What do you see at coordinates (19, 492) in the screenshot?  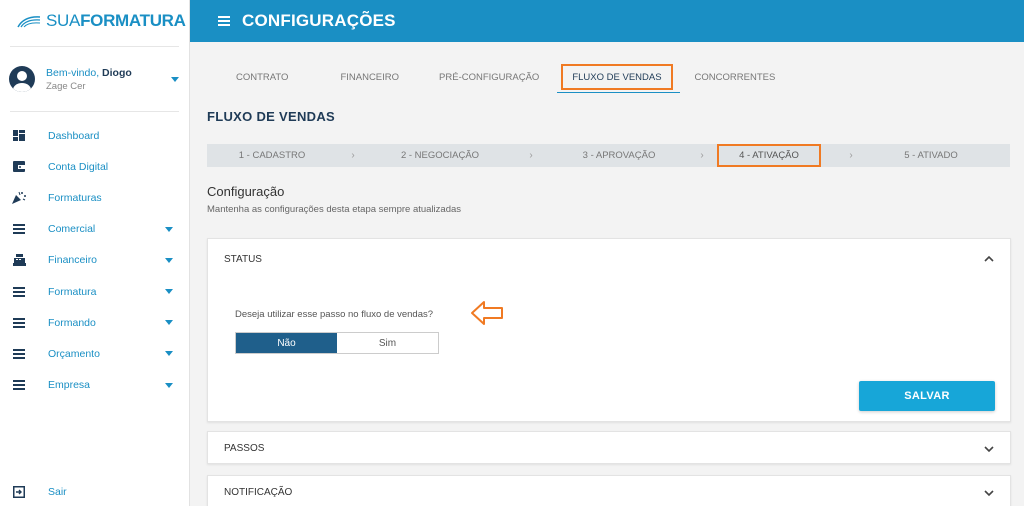 I see `logout-icon` at bounding box center [19, 492].